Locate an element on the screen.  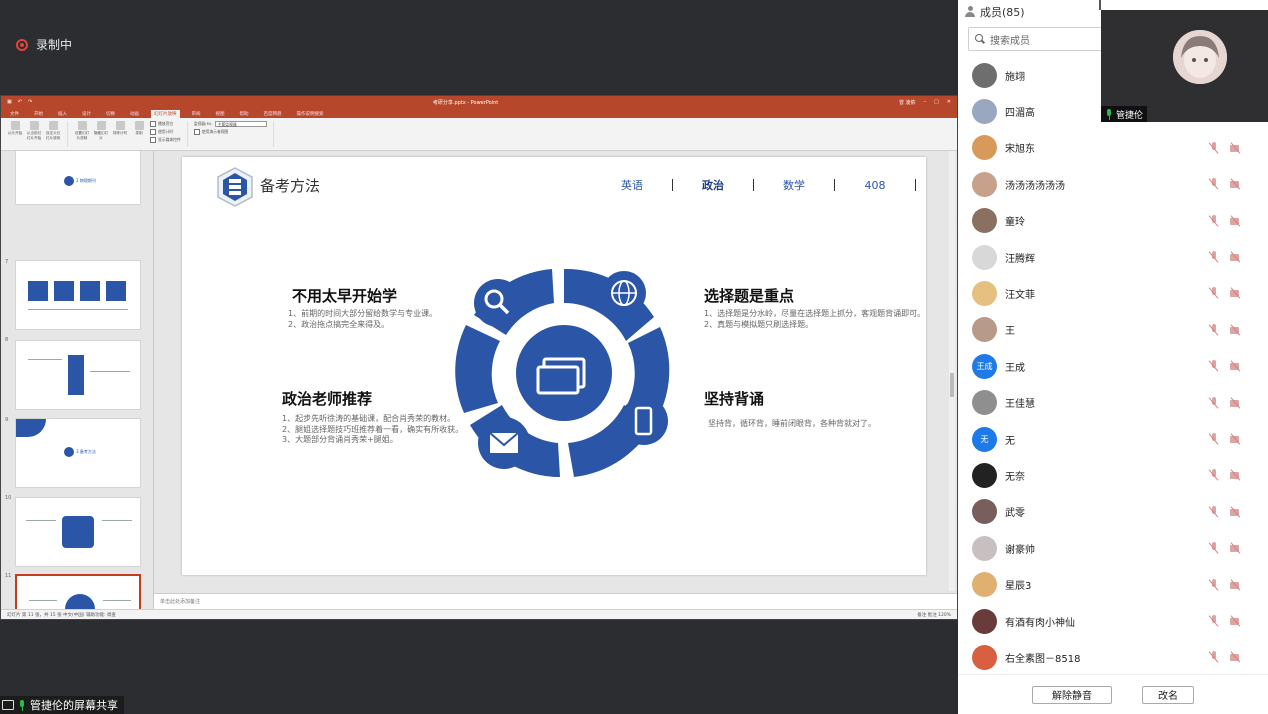
rename-button: 改名 is located at coordinates (1168, 694).